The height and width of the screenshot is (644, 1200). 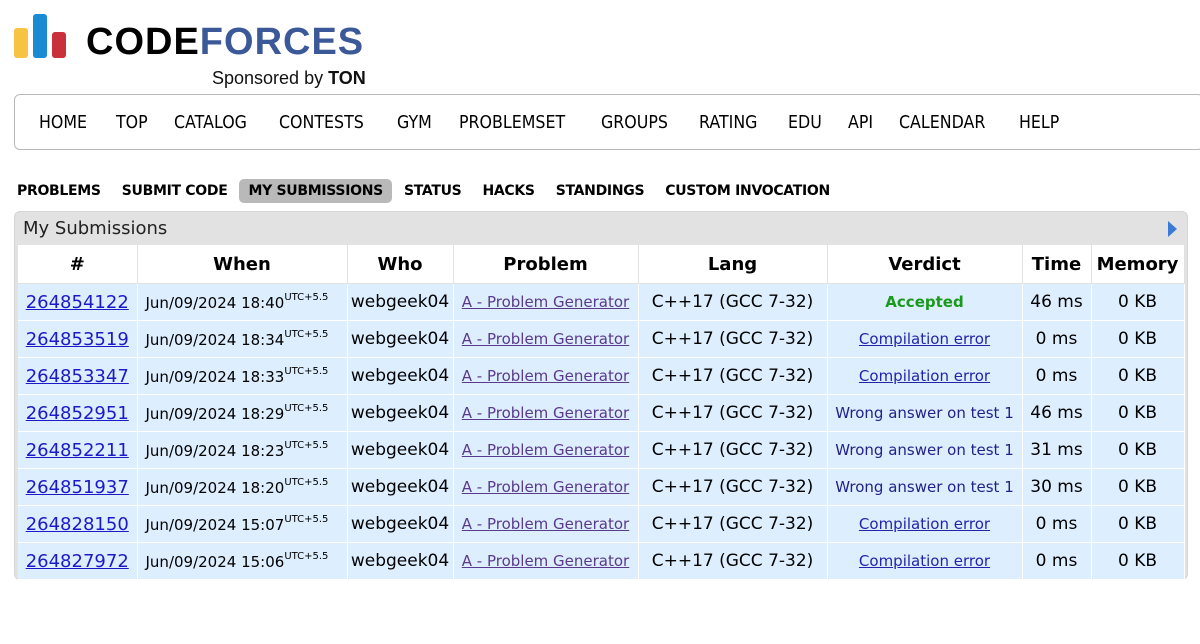 I want to click on submenu-item-my-submissions: MY SUBMISSIONS, so click(x=315, y=190).